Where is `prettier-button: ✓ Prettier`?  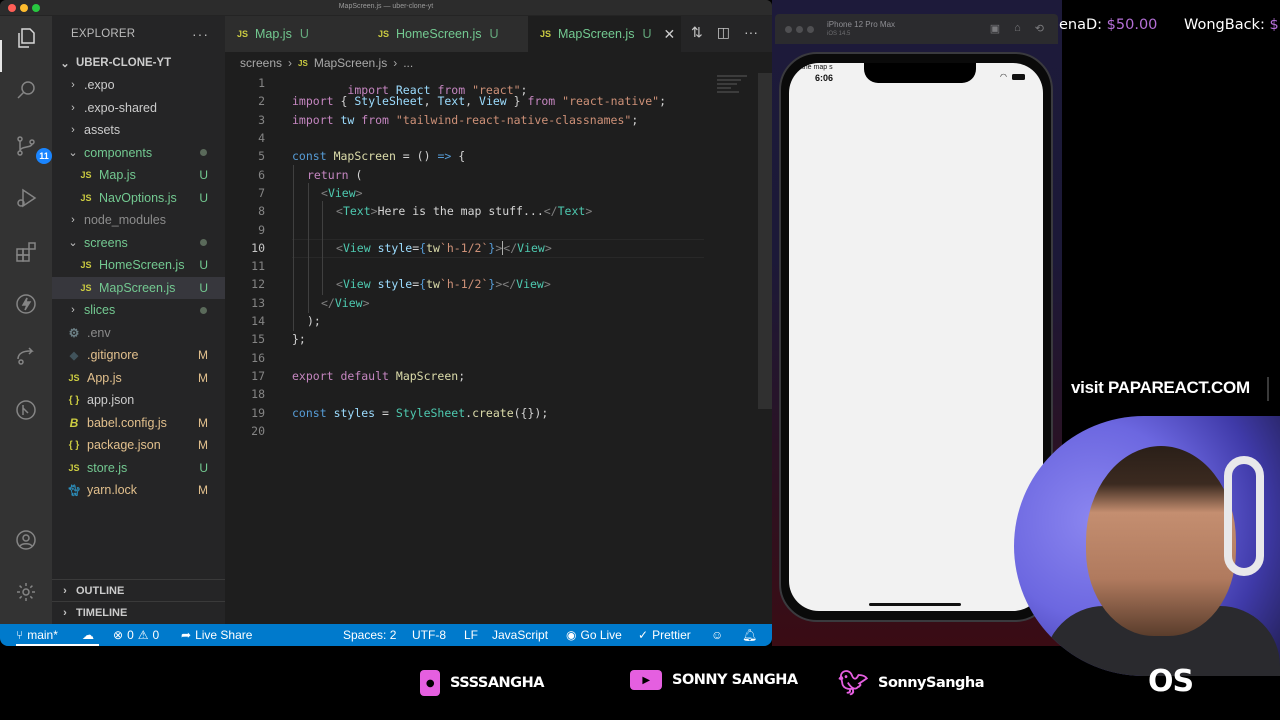
prettier-button: ✓ Prettier is located at coordinates (664, 635).